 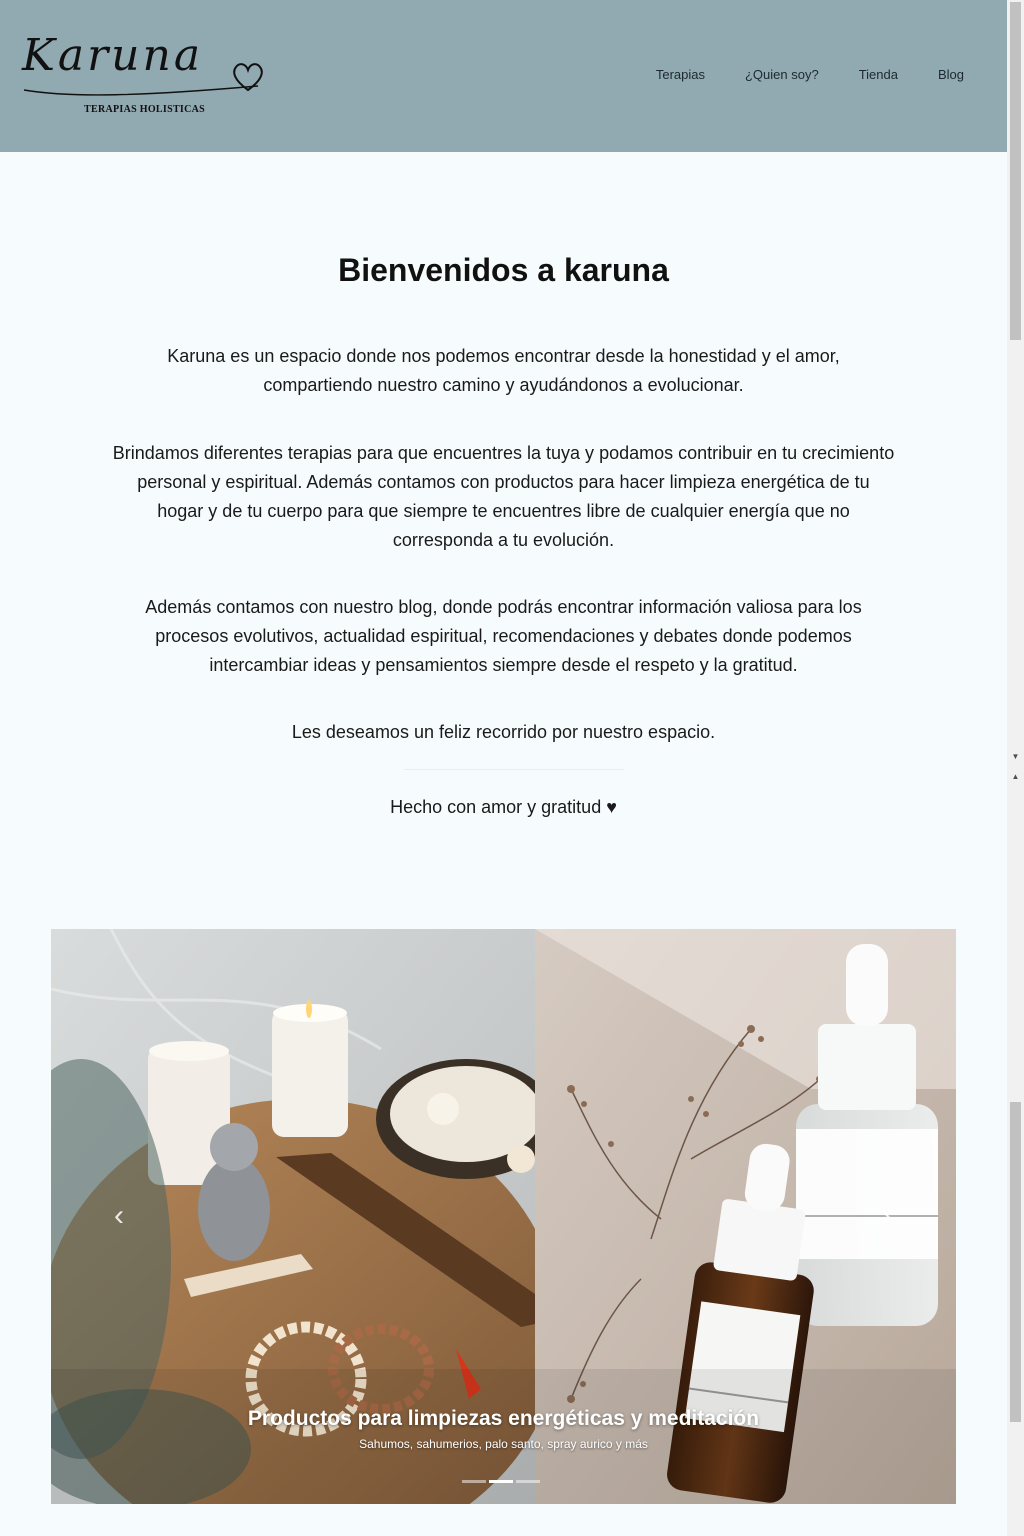 What do you see at coordinates (1015, 757) in the screenshot?
I see `scroll-down-arrow-icon: ▼` at bounding box center [1015, 757].